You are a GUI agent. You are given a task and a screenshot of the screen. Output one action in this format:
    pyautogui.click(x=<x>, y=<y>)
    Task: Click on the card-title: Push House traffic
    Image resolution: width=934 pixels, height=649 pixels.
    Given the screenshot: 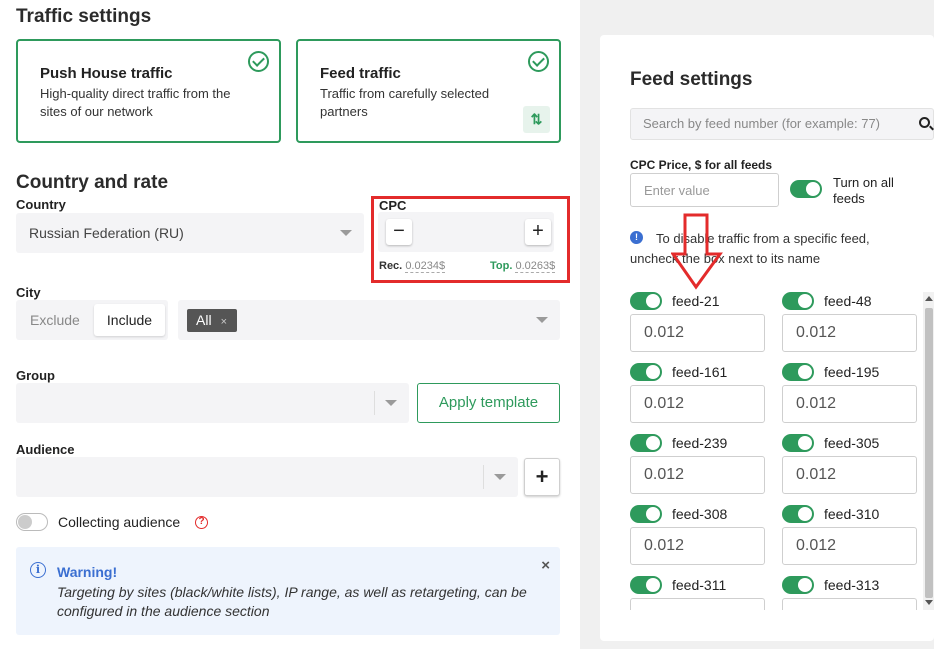 What is the action you would take?
    pyautogui.click(x=106, y=73)
    